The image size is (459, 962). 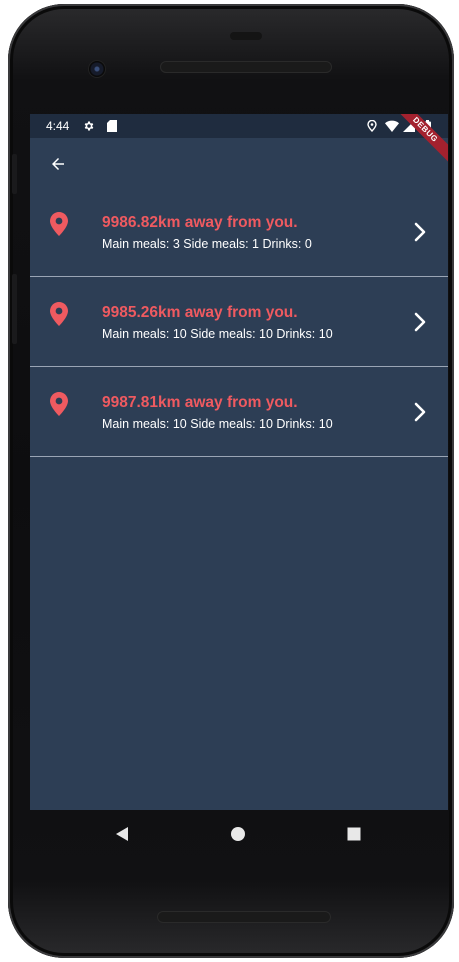 I want to click on home-circle-icon, so click(x=238, y=834).